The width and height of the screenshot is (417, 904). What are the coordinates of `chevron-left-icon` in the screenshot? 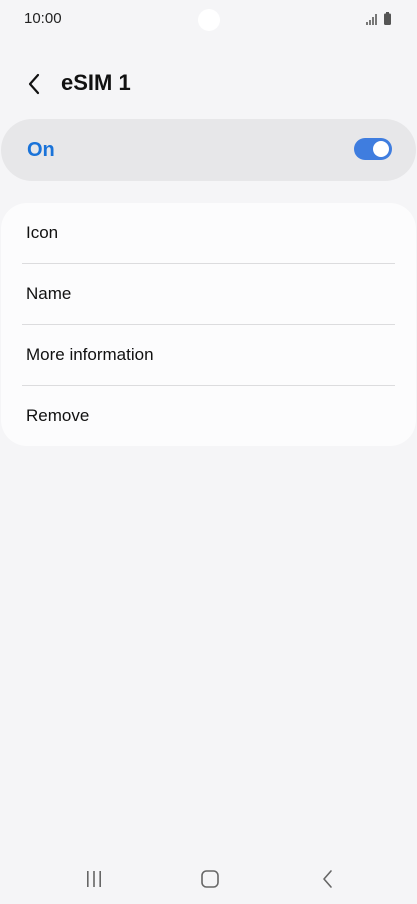 It's located at (34, 84).